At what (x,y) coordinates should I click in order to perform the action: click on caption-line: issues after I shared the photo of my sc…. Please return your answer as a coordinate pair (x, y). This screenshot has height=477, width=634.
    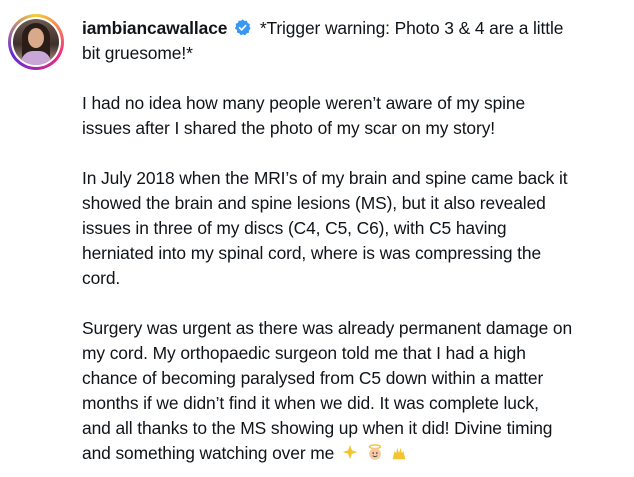
    Looking at the image, I should click on (289, 128).